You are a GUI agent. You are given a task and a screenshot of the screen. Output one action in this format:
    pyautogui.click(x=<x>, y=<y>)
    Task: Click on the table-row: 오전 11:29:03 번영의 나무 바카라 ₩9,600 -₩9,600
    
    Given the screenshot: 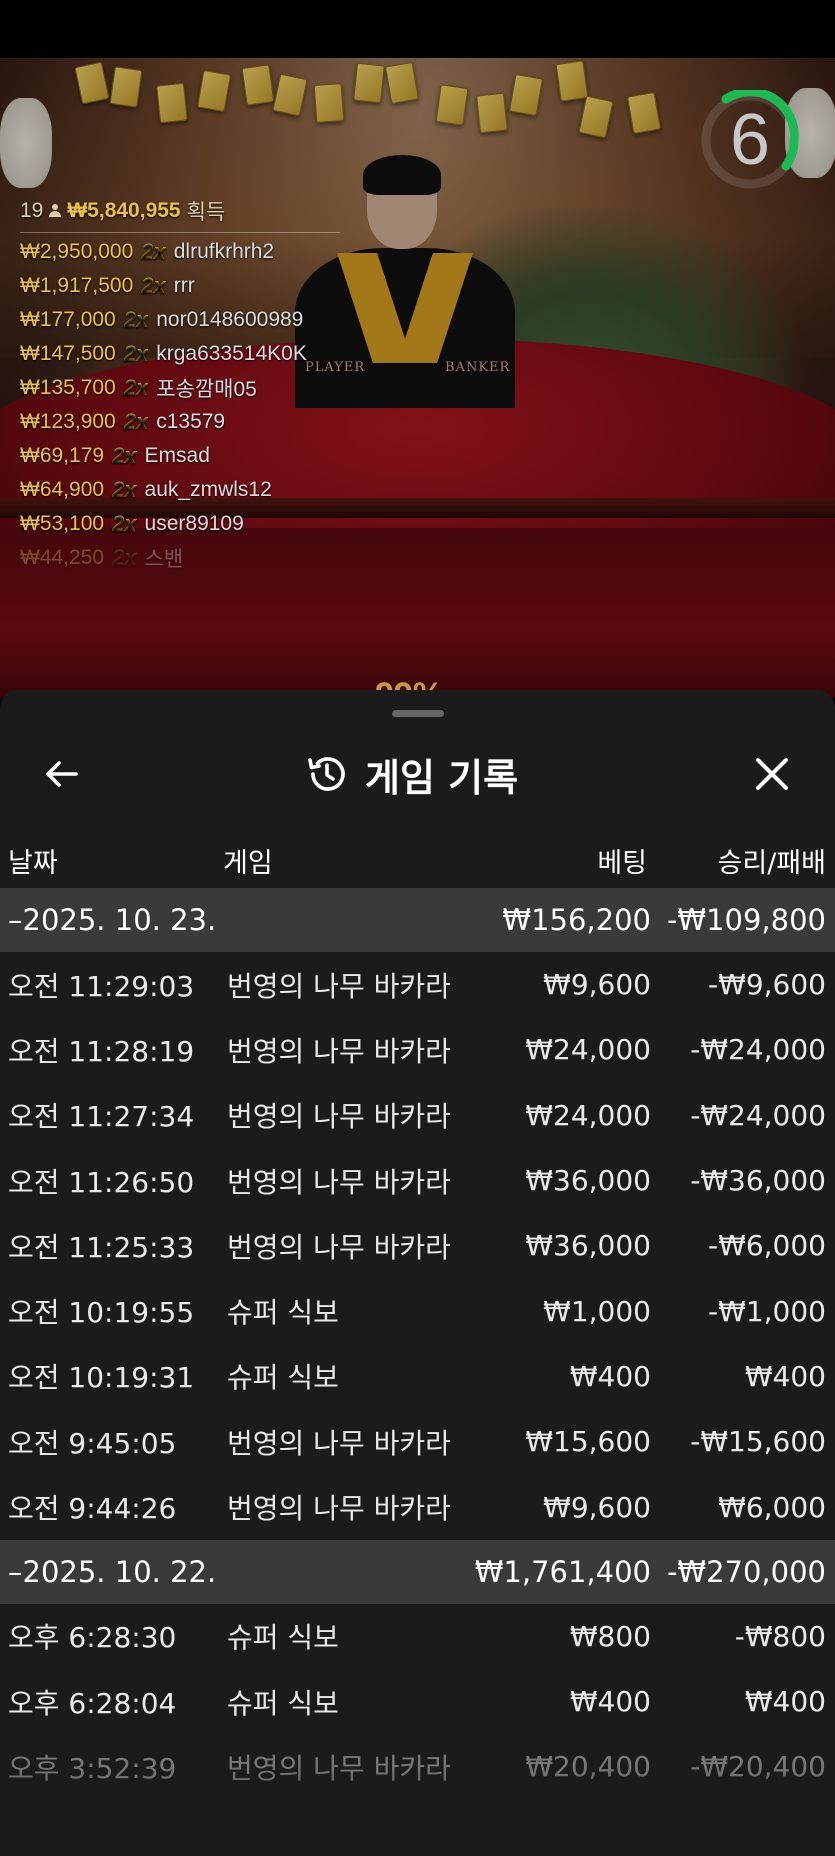 What is the action you would take?
    pyautogui.click(x=417, y=984)
    